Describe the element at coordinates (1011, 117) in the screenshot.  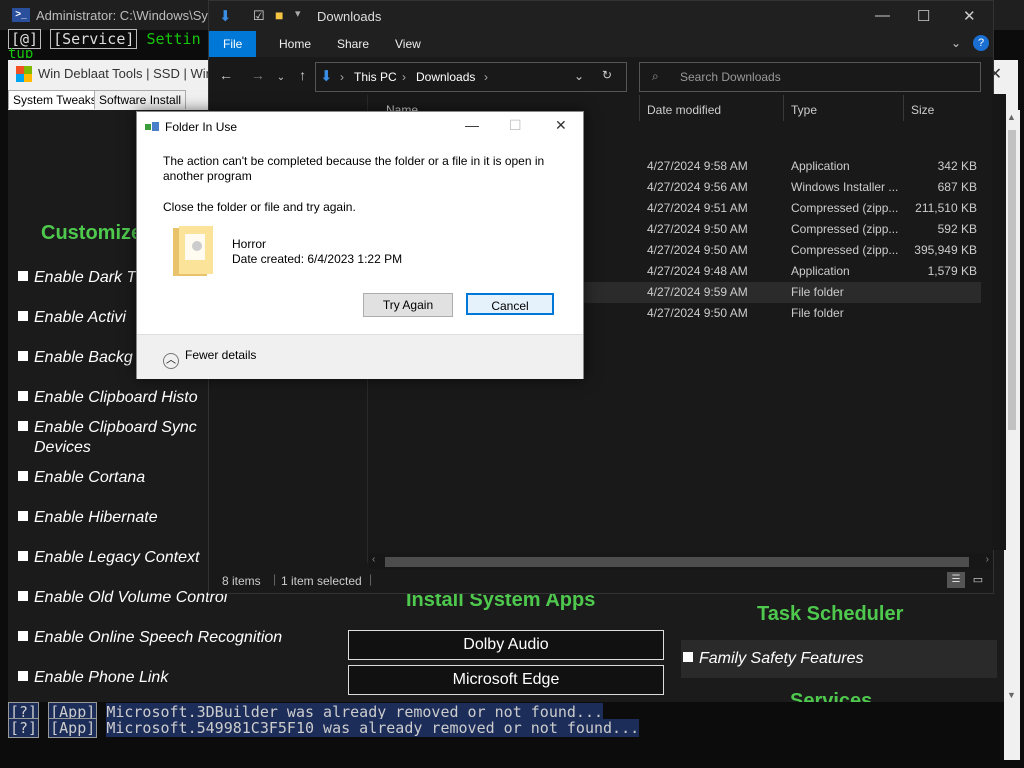
I see `scroll-up-icon: ▲` at that location.